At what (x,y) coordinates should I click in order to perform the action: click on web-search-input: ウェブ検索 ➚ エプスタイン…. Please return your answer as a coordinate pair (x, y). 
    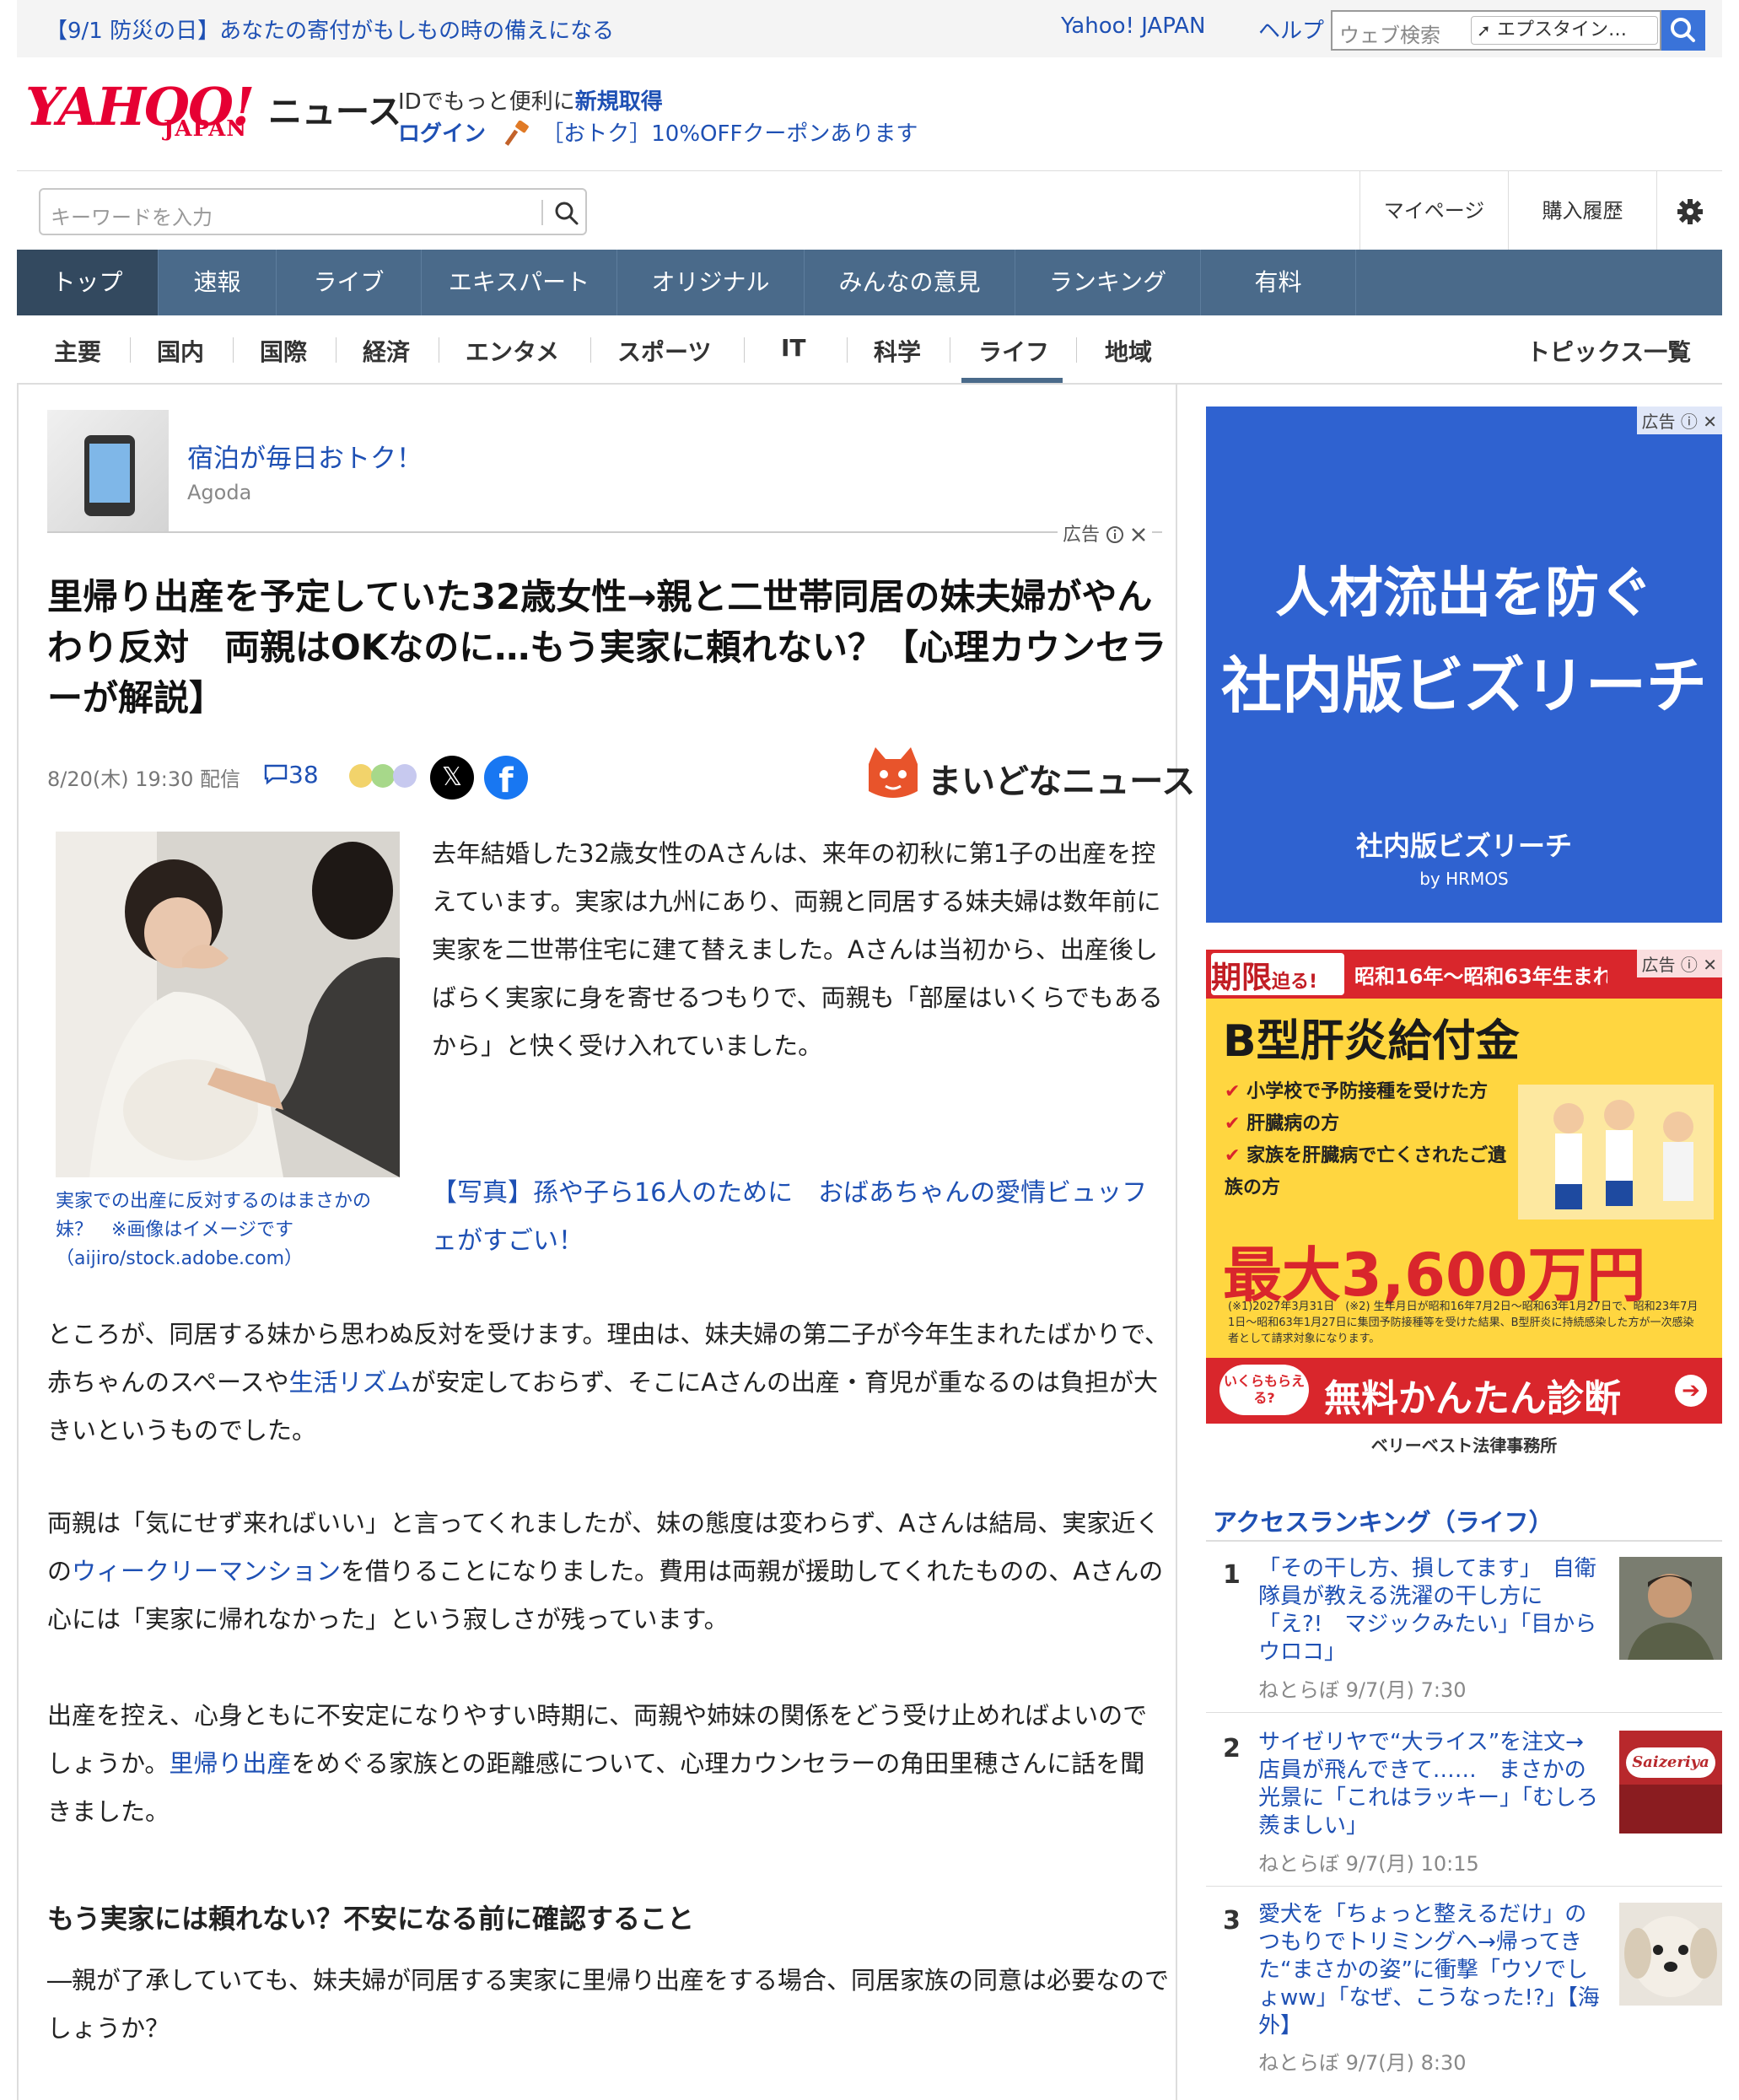
    Looking at the image, I should click on (1496, 30).